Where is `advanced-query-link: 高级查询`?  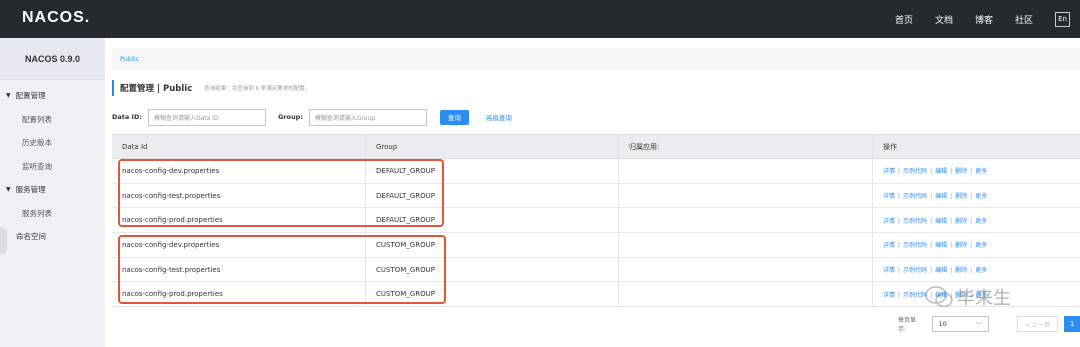
advanced-query-link: 高级查询 is located at coordinates (499, 117).